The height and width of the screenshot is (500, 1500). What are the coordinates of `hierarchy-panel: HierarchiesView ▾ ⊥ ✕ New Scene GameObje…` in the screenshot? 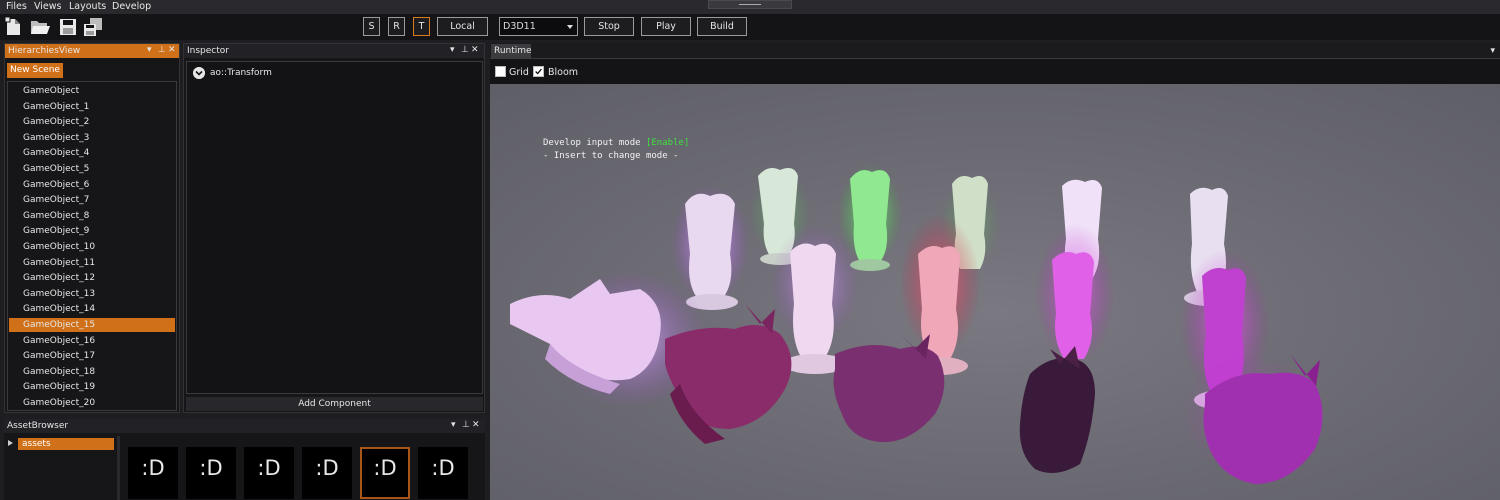 It's located at (92, 228).